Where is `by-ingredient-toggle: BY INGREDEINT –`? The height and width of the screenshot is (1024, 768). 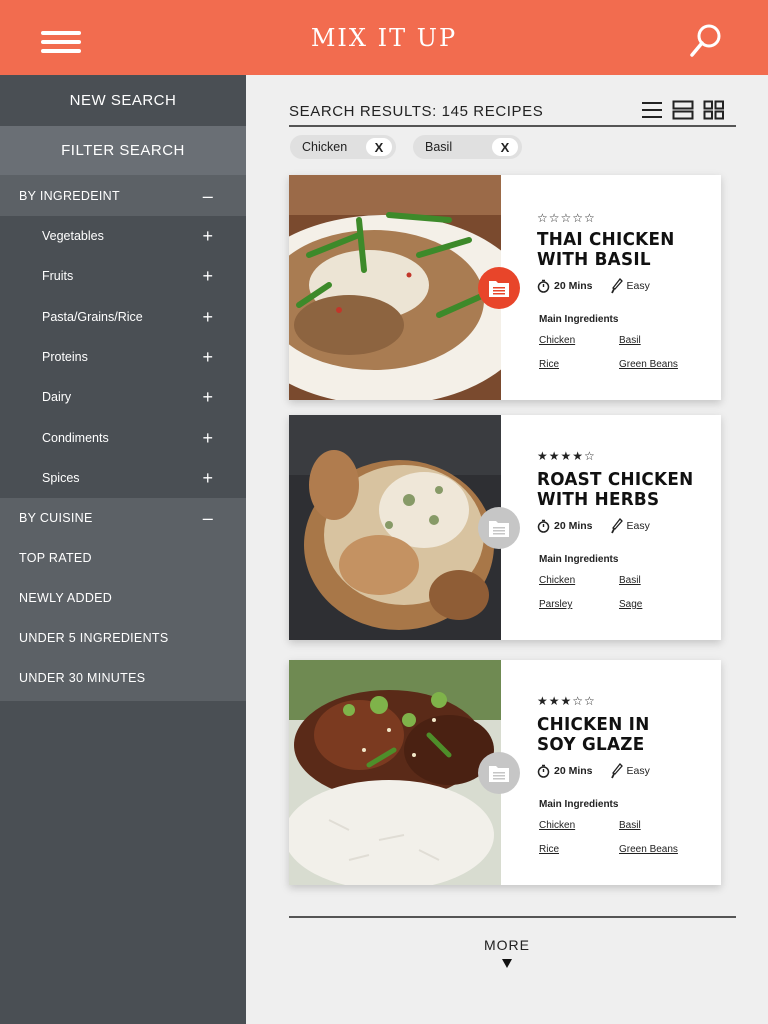 by-ingredient-toggle: BY INGREDEINT – is located at coordinates (123, 195).